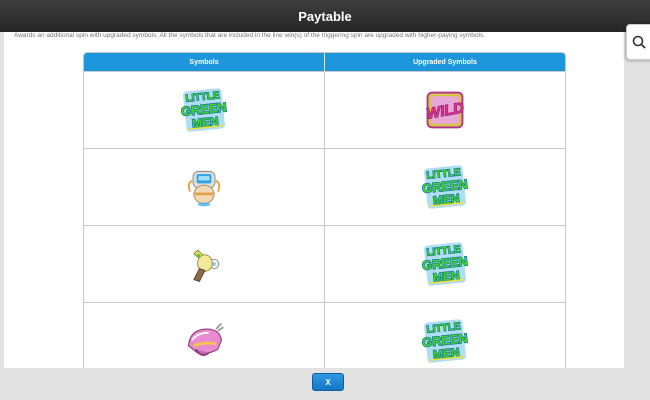  I want to click on column-header-symbols: Symbols, so click(204, 62).